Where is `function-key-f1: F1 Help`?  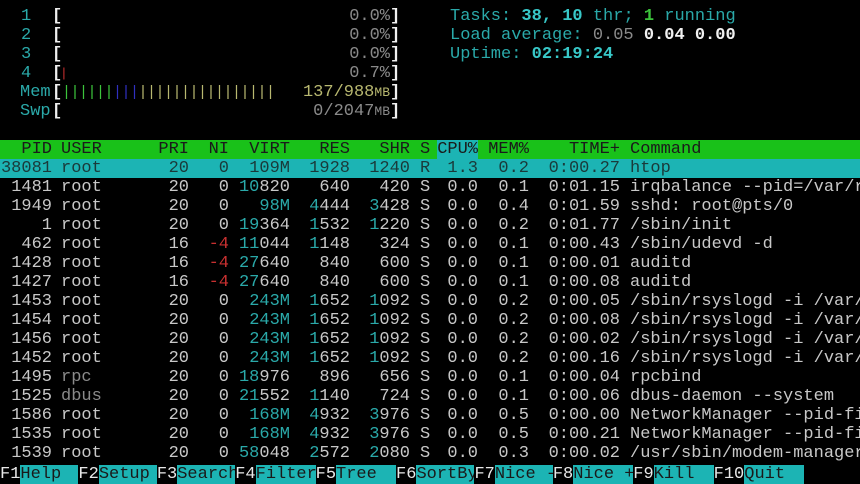
function-key-f1: F1 Help is located at coordinates (39, 474).